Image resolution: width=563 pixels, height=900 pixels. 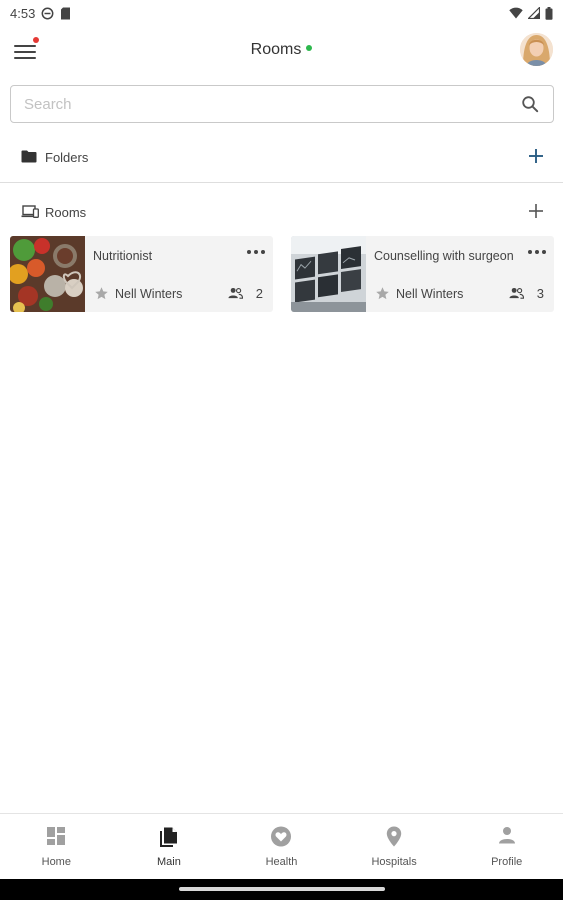 I want to click on signal-icon, so click(x=534, y=13).